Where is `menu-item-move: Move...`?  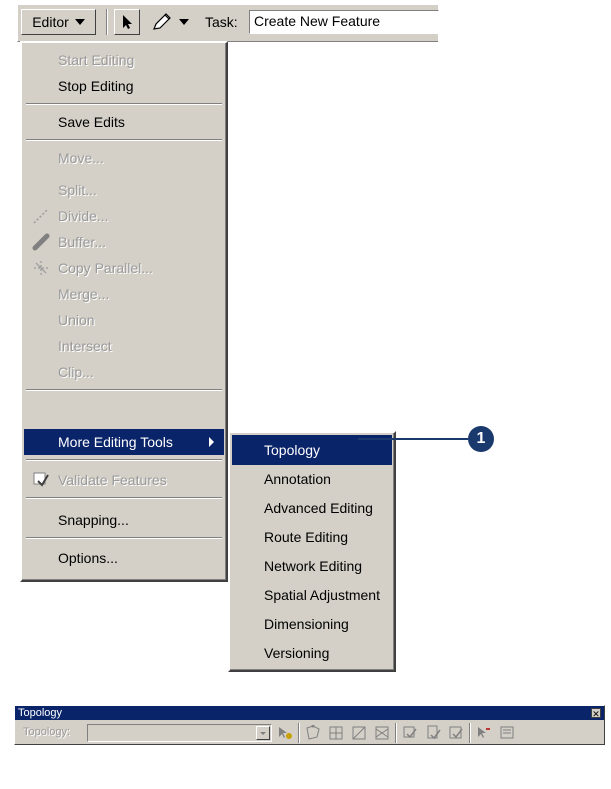
menu-item-move: Move... is located at coordinates (124, 158).